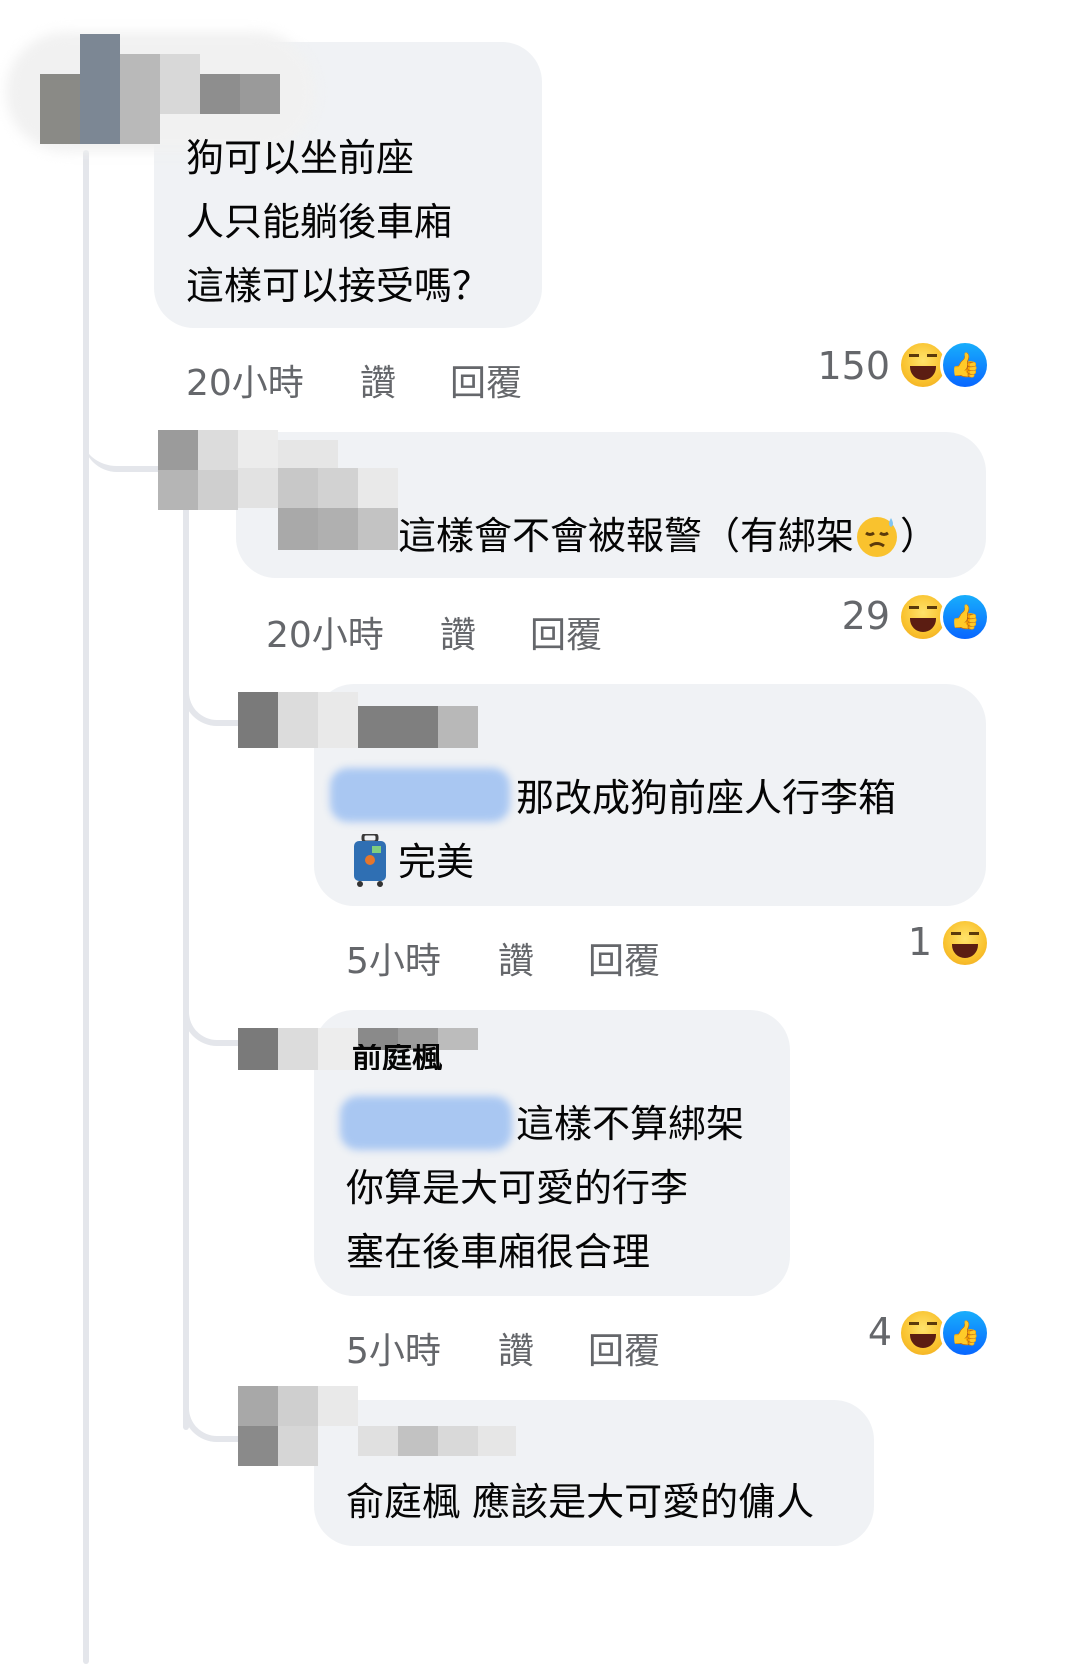 This screenshot has width=1080, height=1664. I want to click on comment-text-line: 塞在後車廂很合理, so click(498, 1252).